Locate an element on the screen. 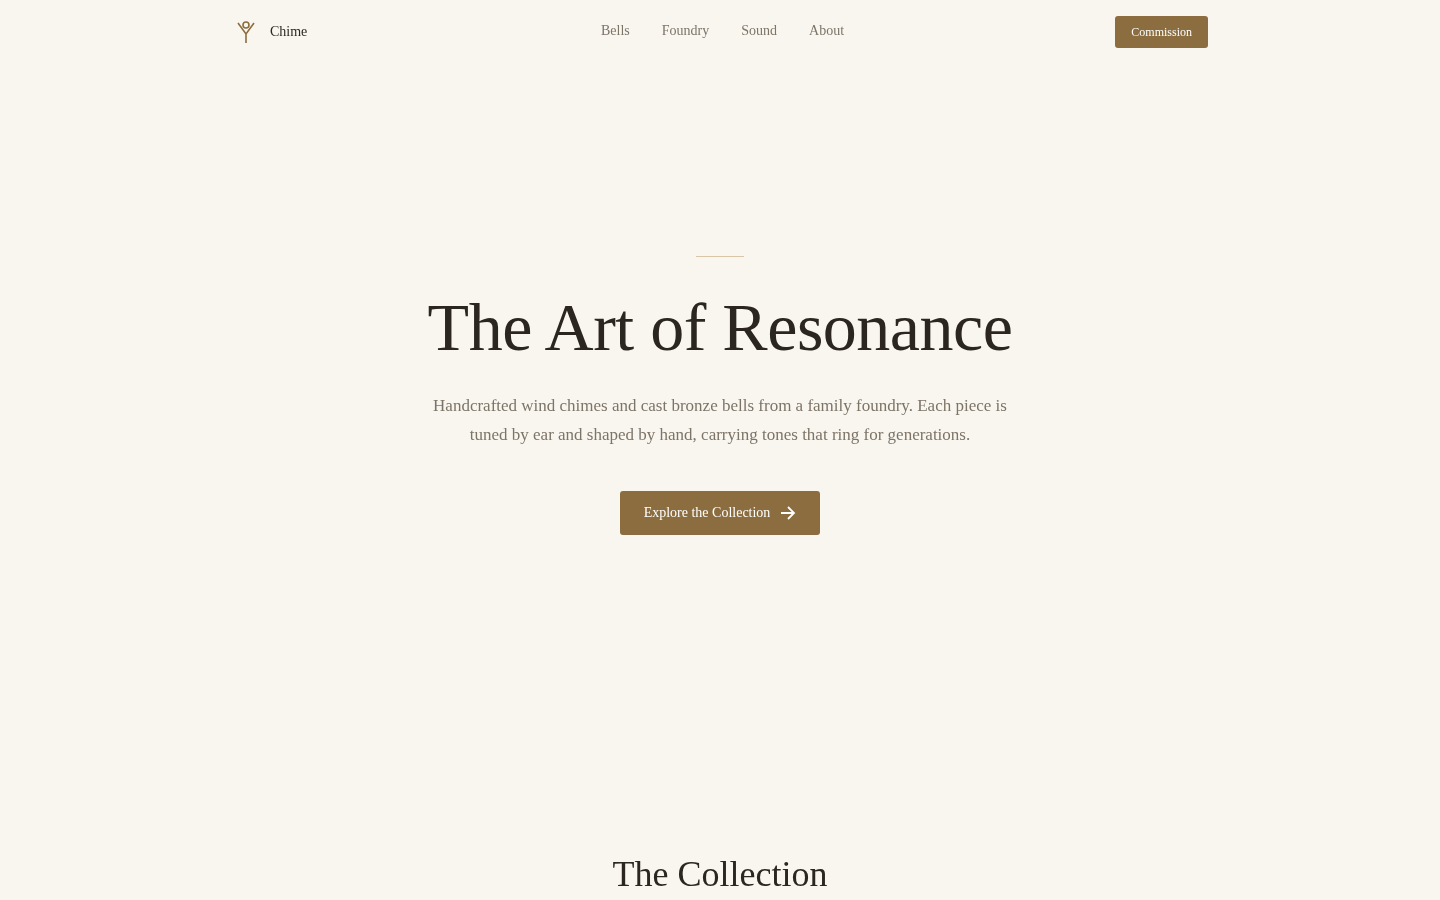 The height and width of the screenshot is (900, 1440). commission-button: Commission is located at coordinates (1161, 32).